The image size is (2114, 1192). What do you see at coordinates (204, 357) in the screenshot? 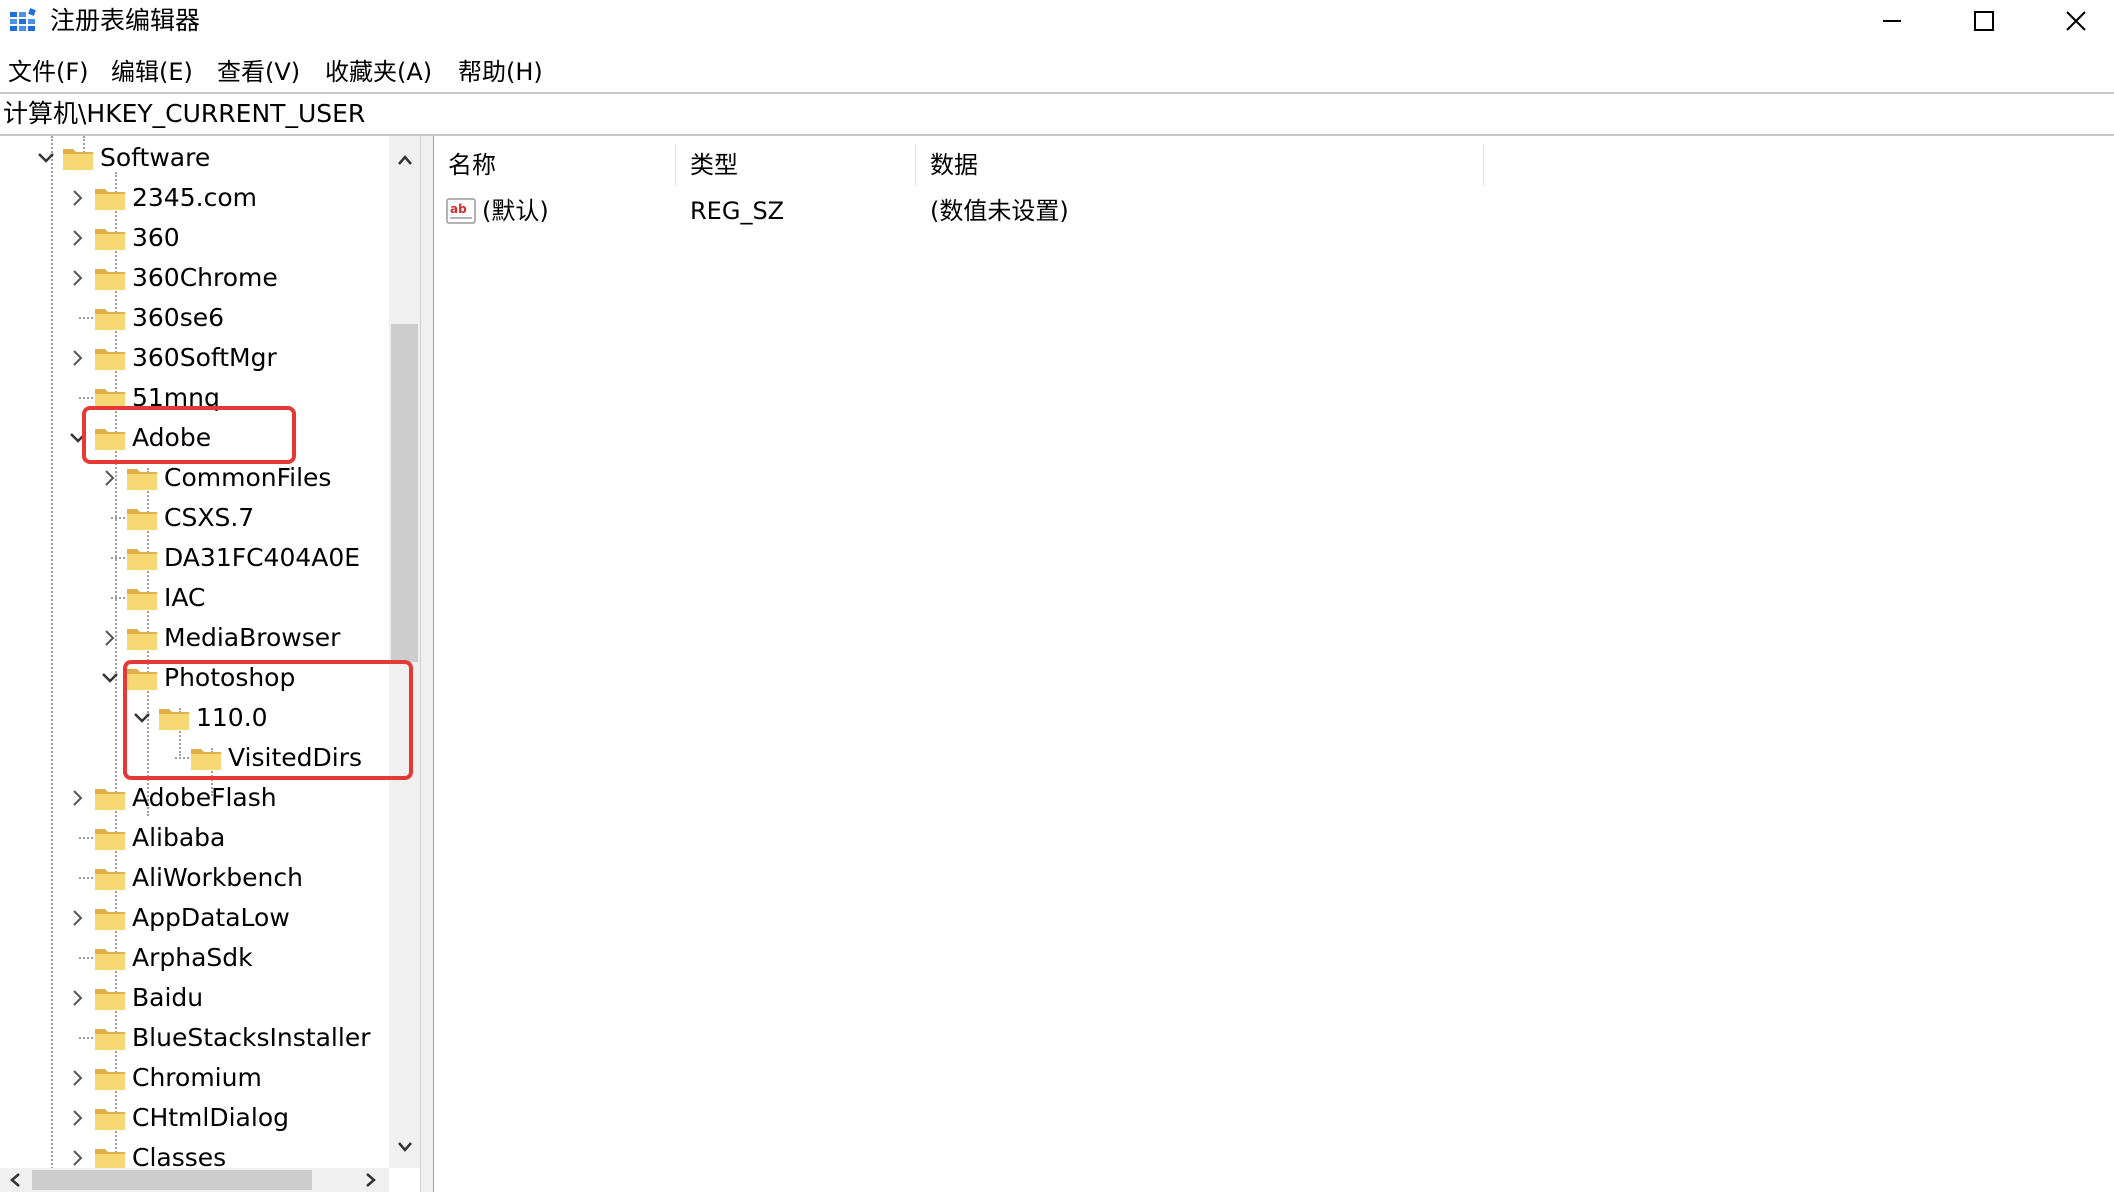
I see `tree-item-label: 360SoftMgr` at bounding box center [204, 357].